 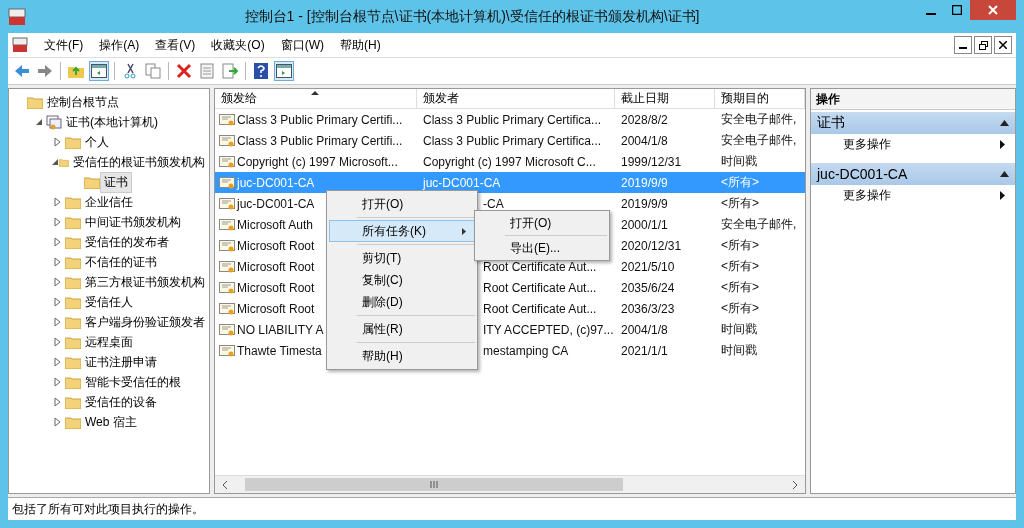 What do you see at coordinates (238, 45) in the screenshot?
I see `menu-item: 收藏夹(O)` at bounding box center [238, 45].